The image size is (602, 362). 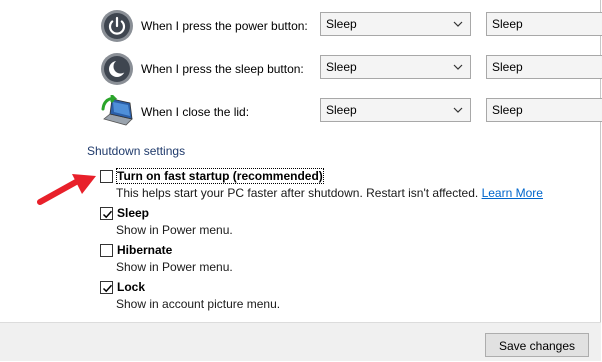 What do you see at coordinates (133, 213) in the screenshot?
I see `sleep-label: Sleep` at bounding box center [133, 213].